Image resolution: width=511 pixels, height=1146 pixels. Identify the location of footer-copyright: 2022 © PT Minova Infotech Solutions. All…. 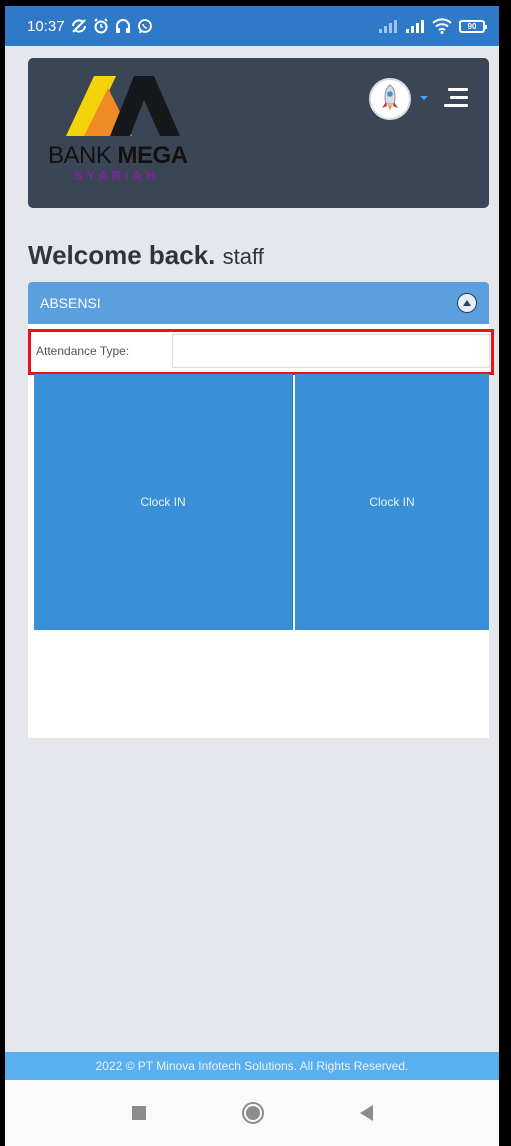
(252, 1066).